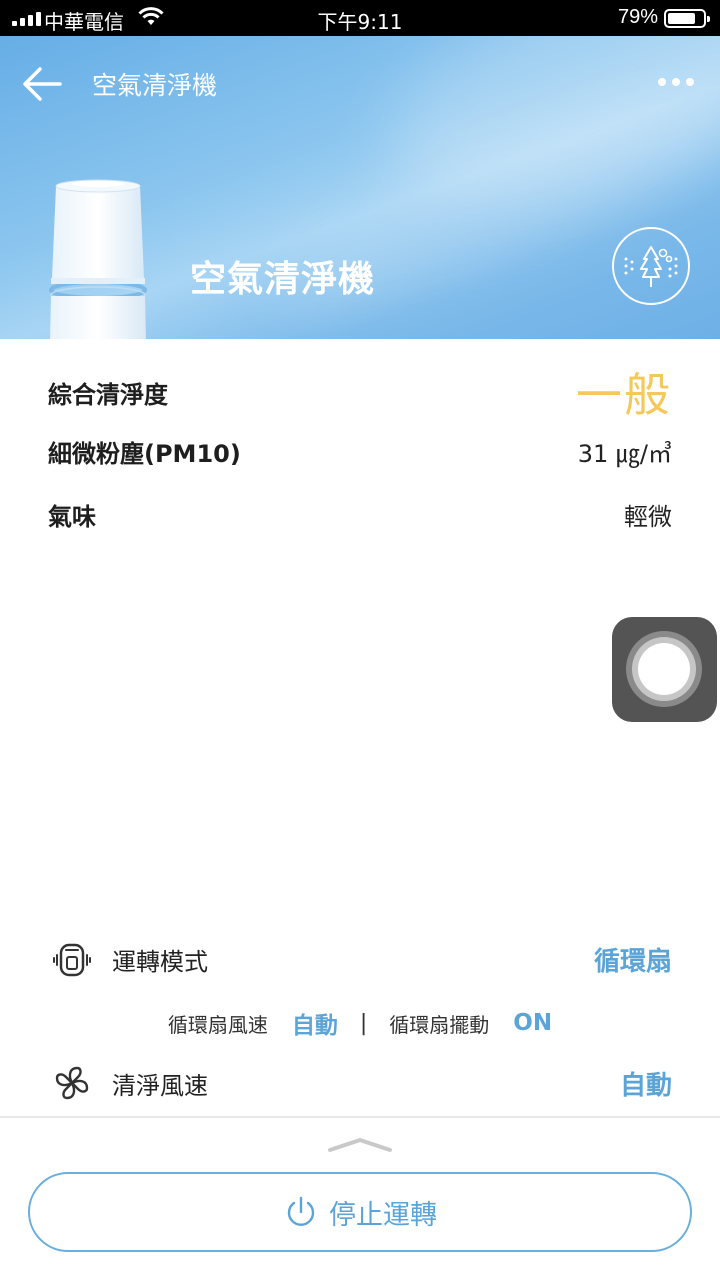 The image size is (720, 1280). I want to click on more-options-icon, so click(678, 82).